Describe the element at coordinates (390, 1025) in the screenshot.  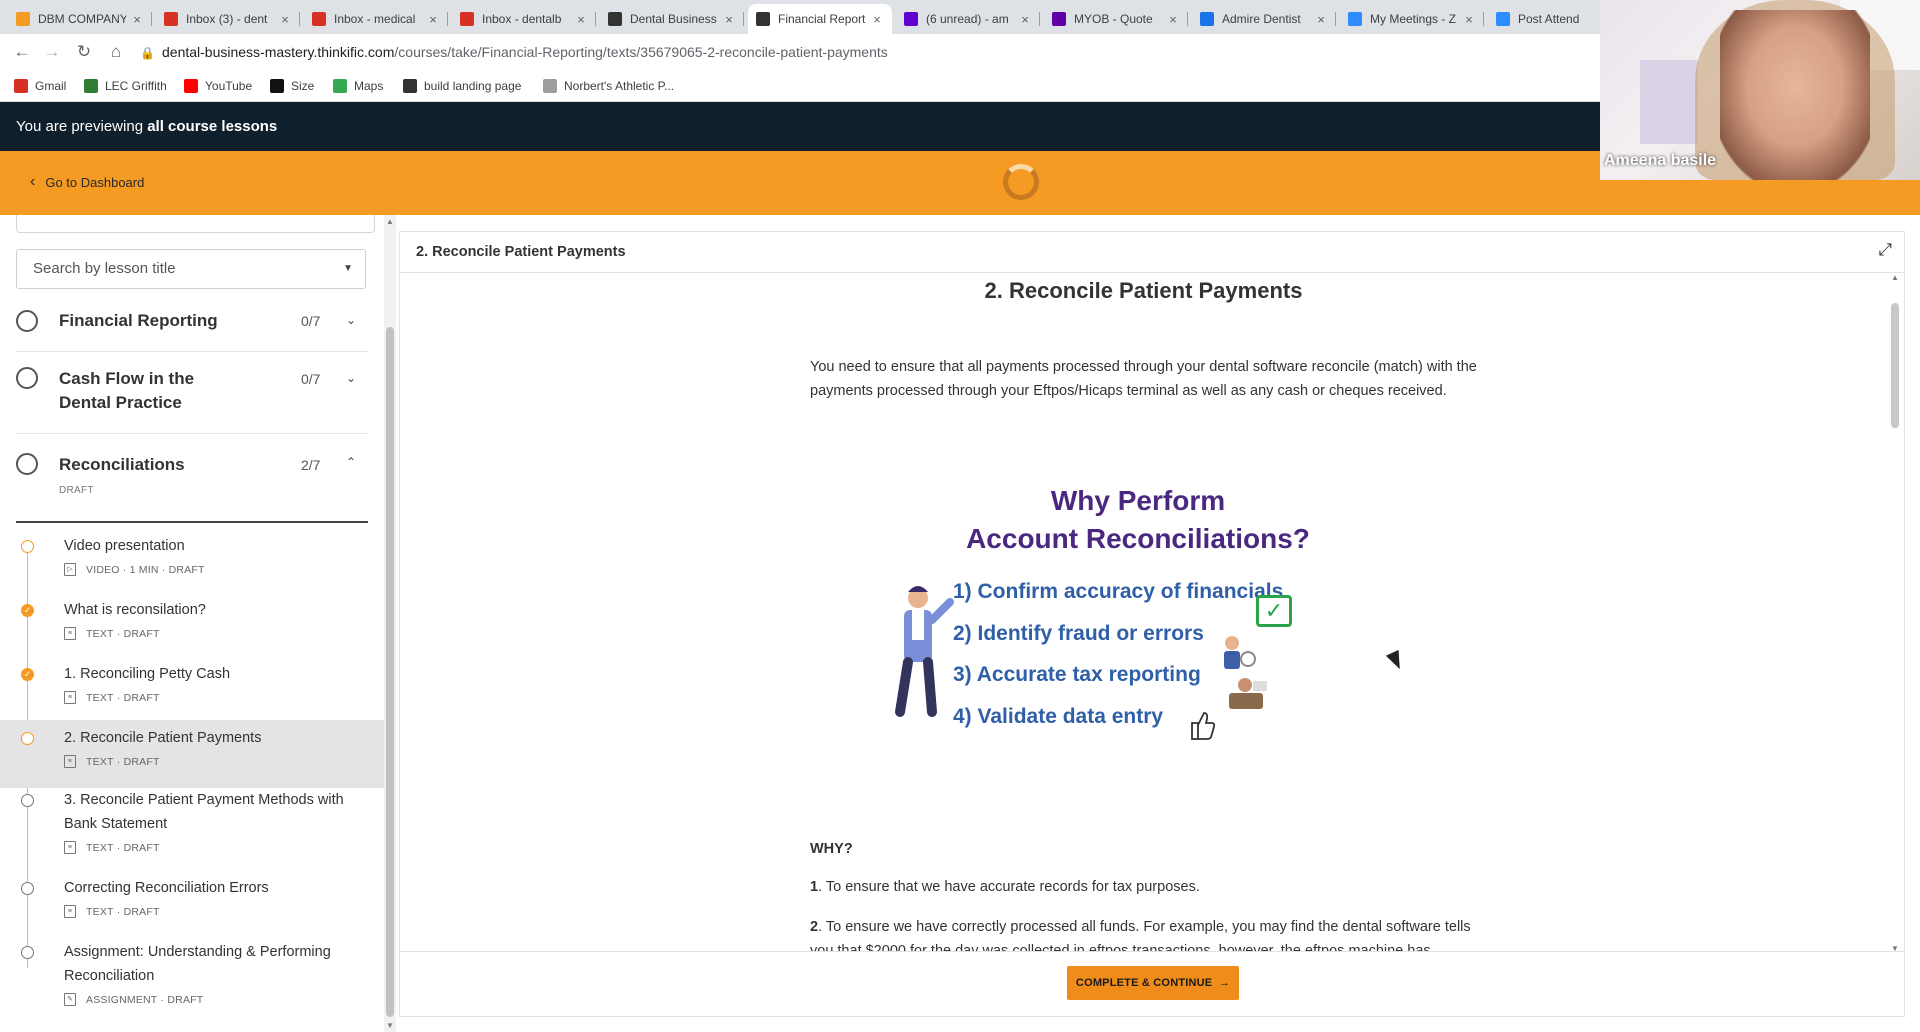
I see `scroll-down-arrow-icon: ▼` at that location.